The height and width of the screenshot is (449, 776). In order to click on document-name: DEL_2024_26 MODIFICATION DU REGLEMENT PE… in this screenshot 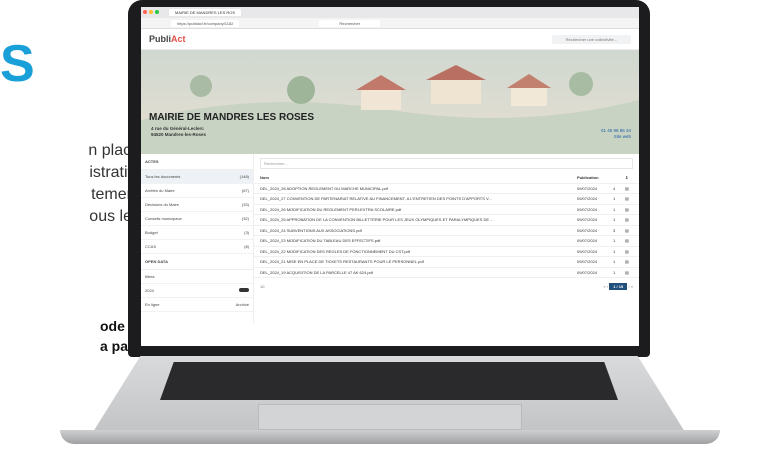, I will do `click(418, 209)`.